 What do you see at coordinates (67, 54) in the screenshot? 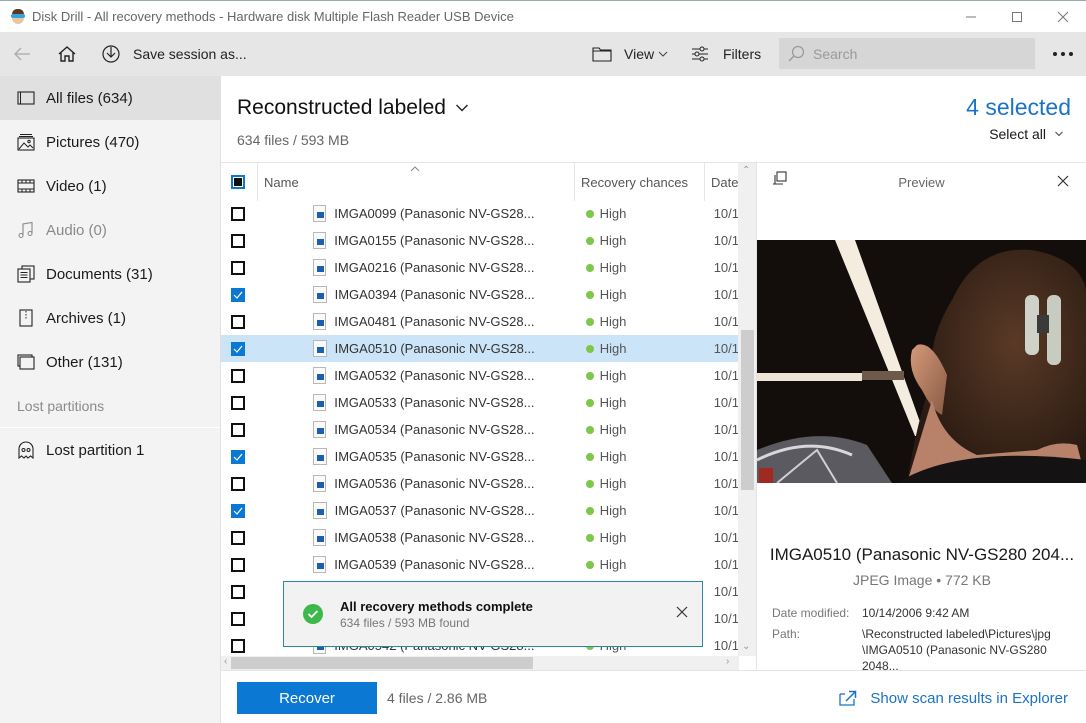
I see `home-button` at bounding box center [67, 54].